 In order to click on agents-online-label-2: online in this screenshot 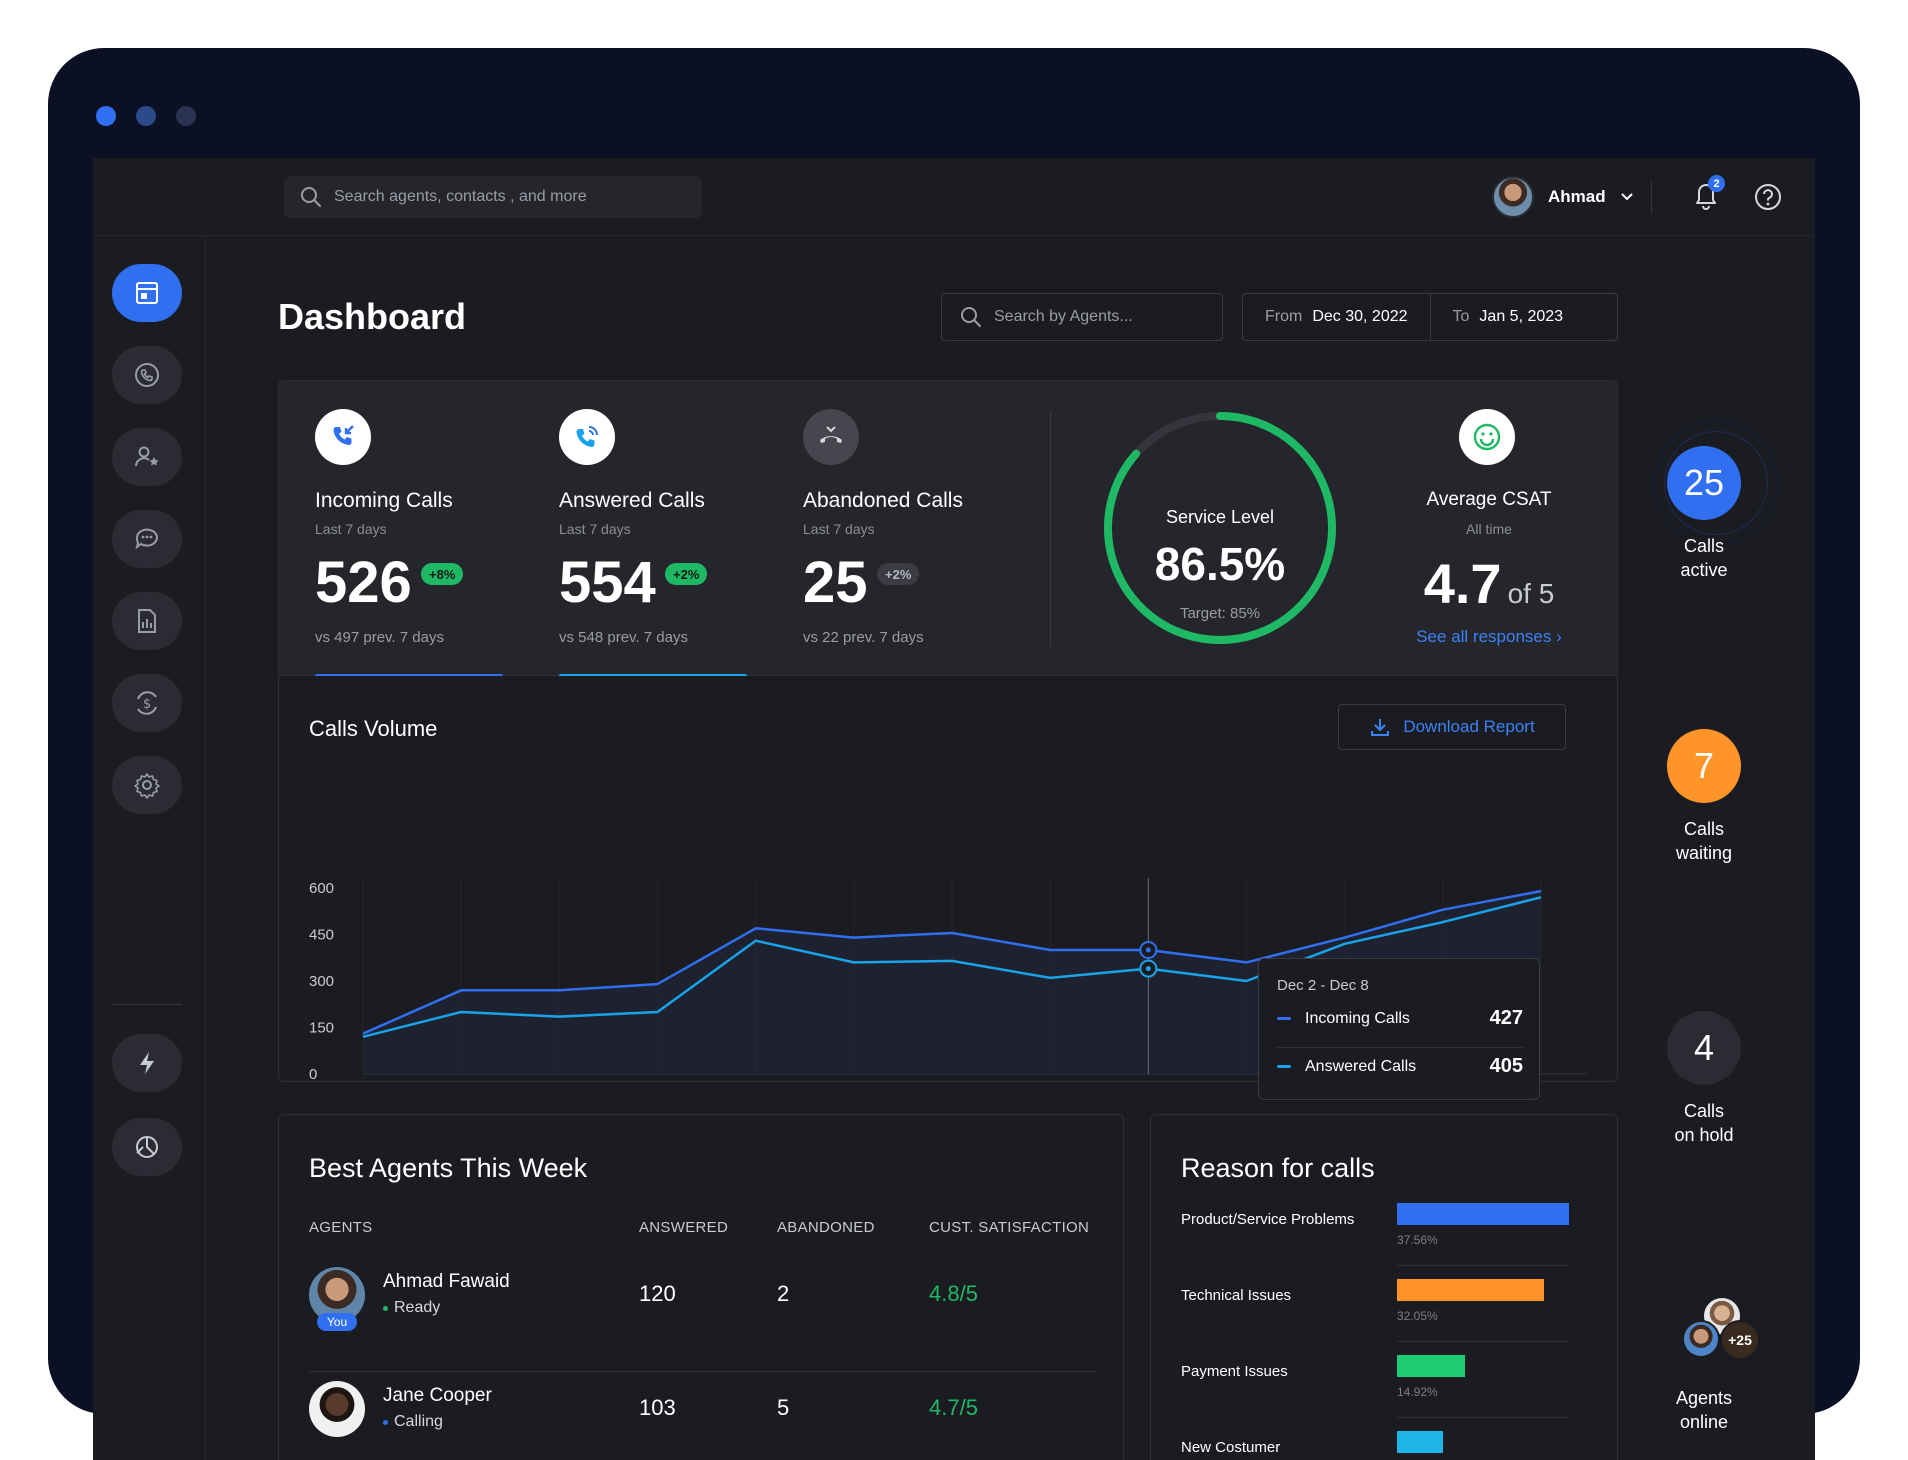, I will do `click(1704, 1422)`.